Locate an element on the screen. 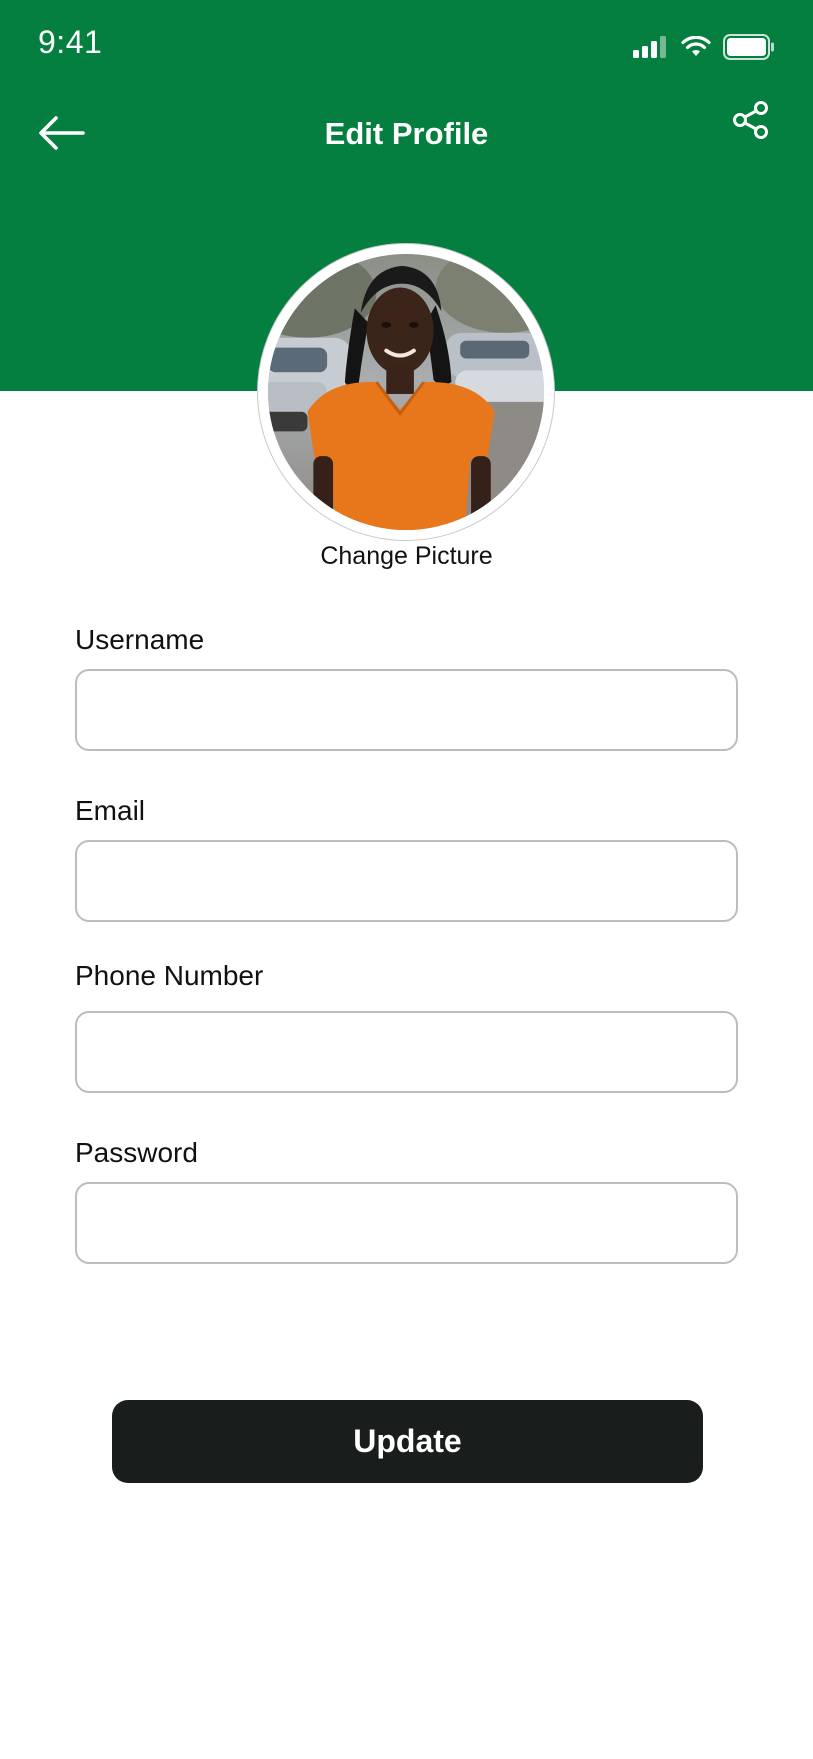  change-picture-link: Change Picture is located at coordinates (406, 556).